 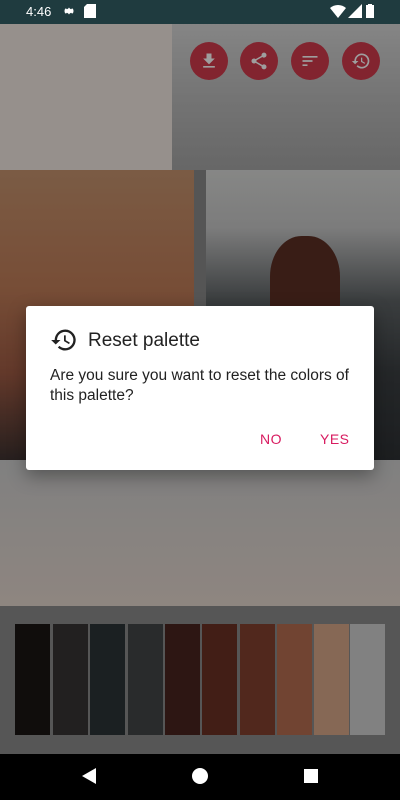 What do you see at coordinates (271, 439) in the screenshot?
I see `no-button: NO` at bounding box center [271, 439].